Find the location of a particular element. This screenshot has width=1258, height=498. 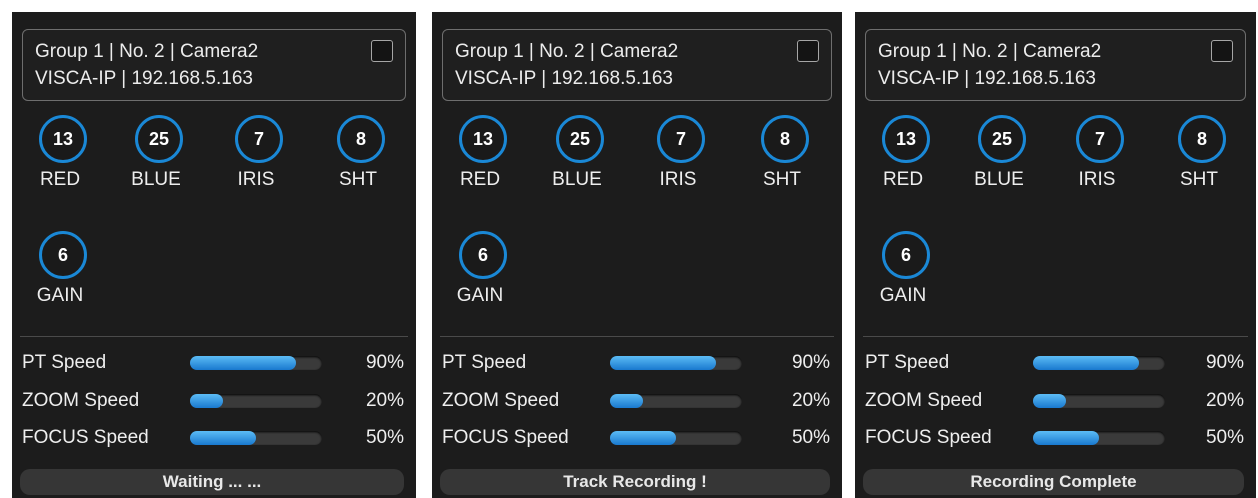

dial-grid: 13 RED 25 BLUE 7 IRIS 8 SHT 6 GAIN is located at coordinates (1055, 217).